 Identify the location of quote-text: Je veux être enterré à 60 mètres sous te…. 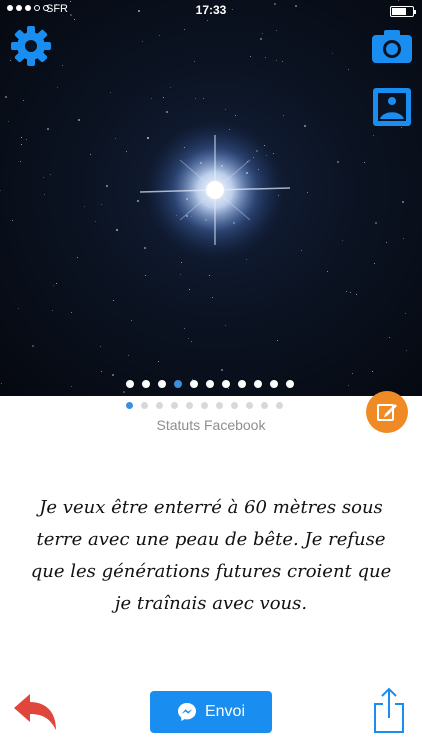
(211, 555).